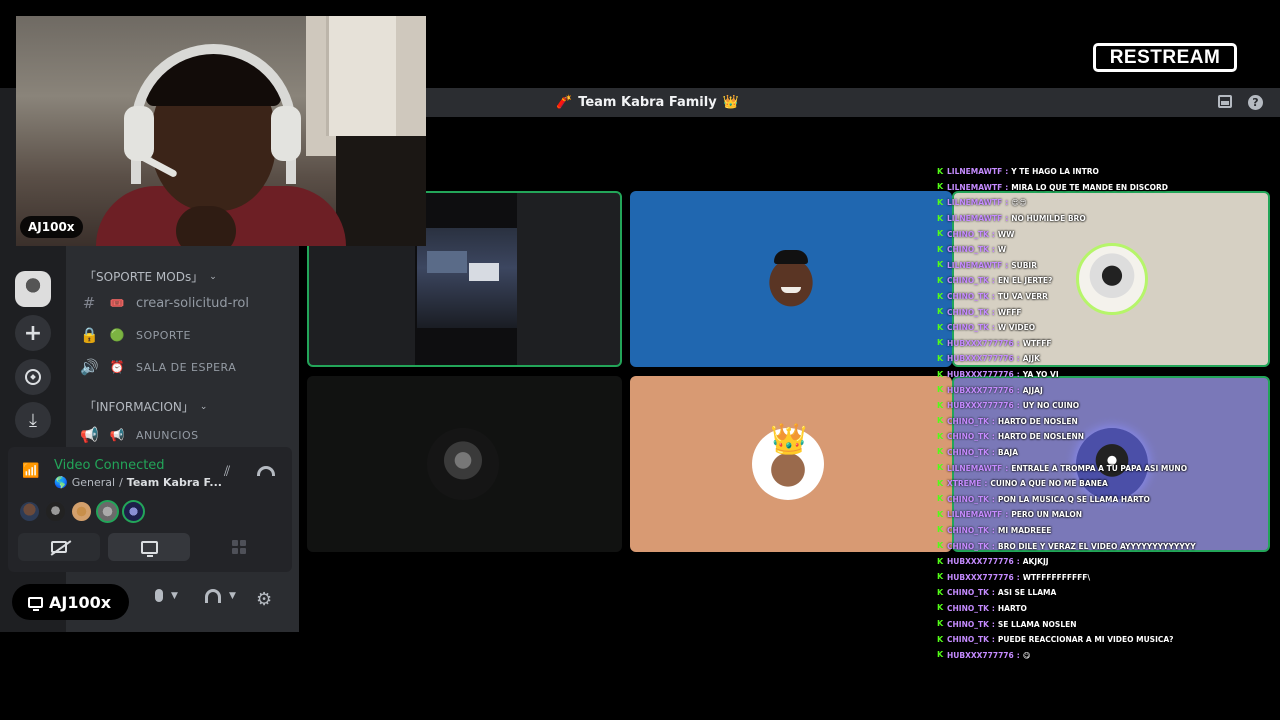  I want to click on activities-button, so click(239, 547).